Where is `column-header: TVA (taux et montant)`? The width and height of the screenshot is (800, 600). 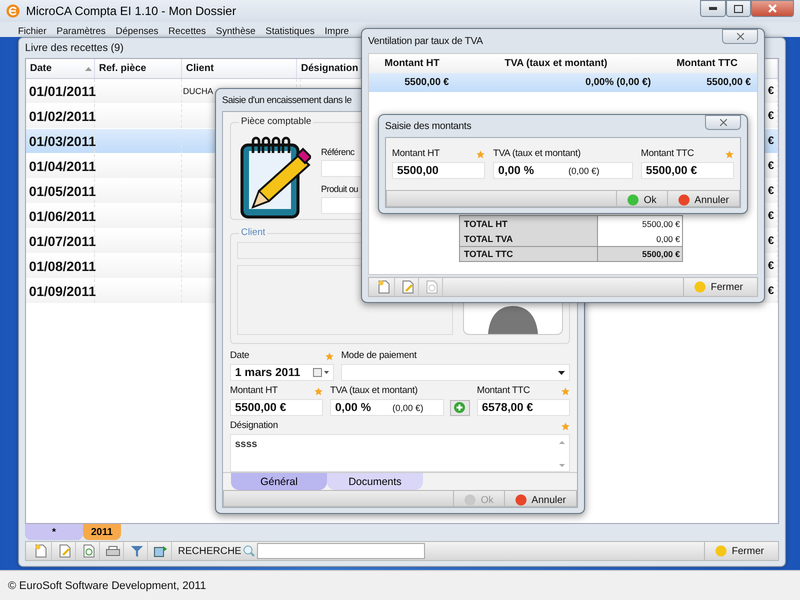 column-header: TVA (taux et montant) is located at coordinates (556, 63).